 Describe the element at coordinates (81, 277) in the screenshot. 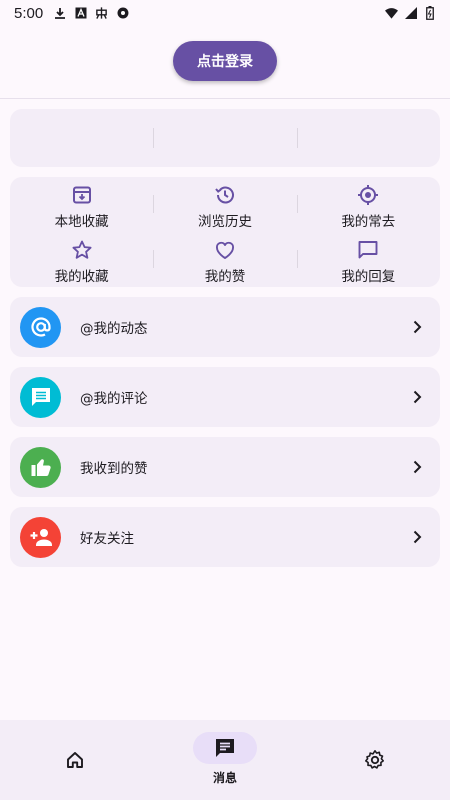

I see `quick-action-label: 我的收藏` at that location.